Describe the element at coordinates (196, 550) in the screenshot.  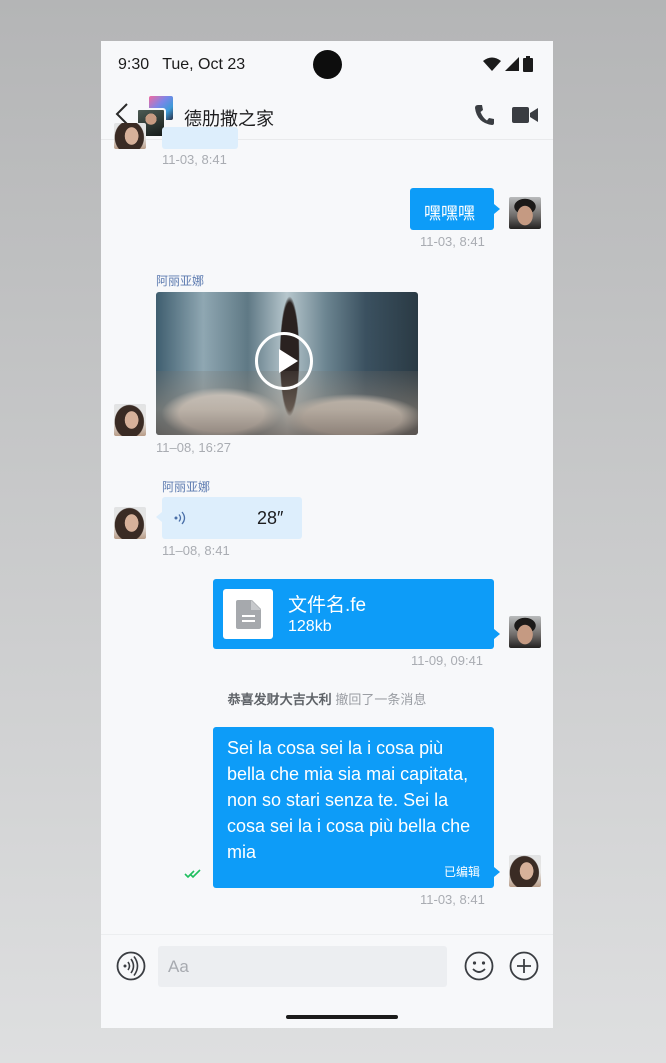
I see `message-timestamp: 11–08, 8:41` at that location.